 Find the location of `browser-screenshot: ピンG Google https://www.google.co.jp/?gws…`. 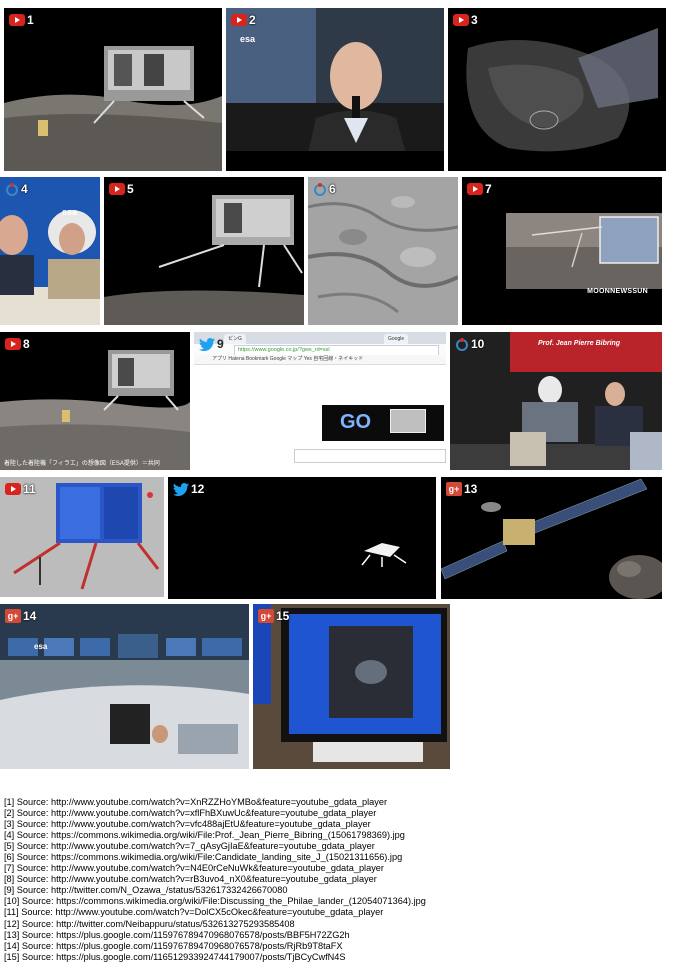

browser-screenshot: ピンG Google https://www.google.co.jp/?gws… is located at coordinates (320, 401).